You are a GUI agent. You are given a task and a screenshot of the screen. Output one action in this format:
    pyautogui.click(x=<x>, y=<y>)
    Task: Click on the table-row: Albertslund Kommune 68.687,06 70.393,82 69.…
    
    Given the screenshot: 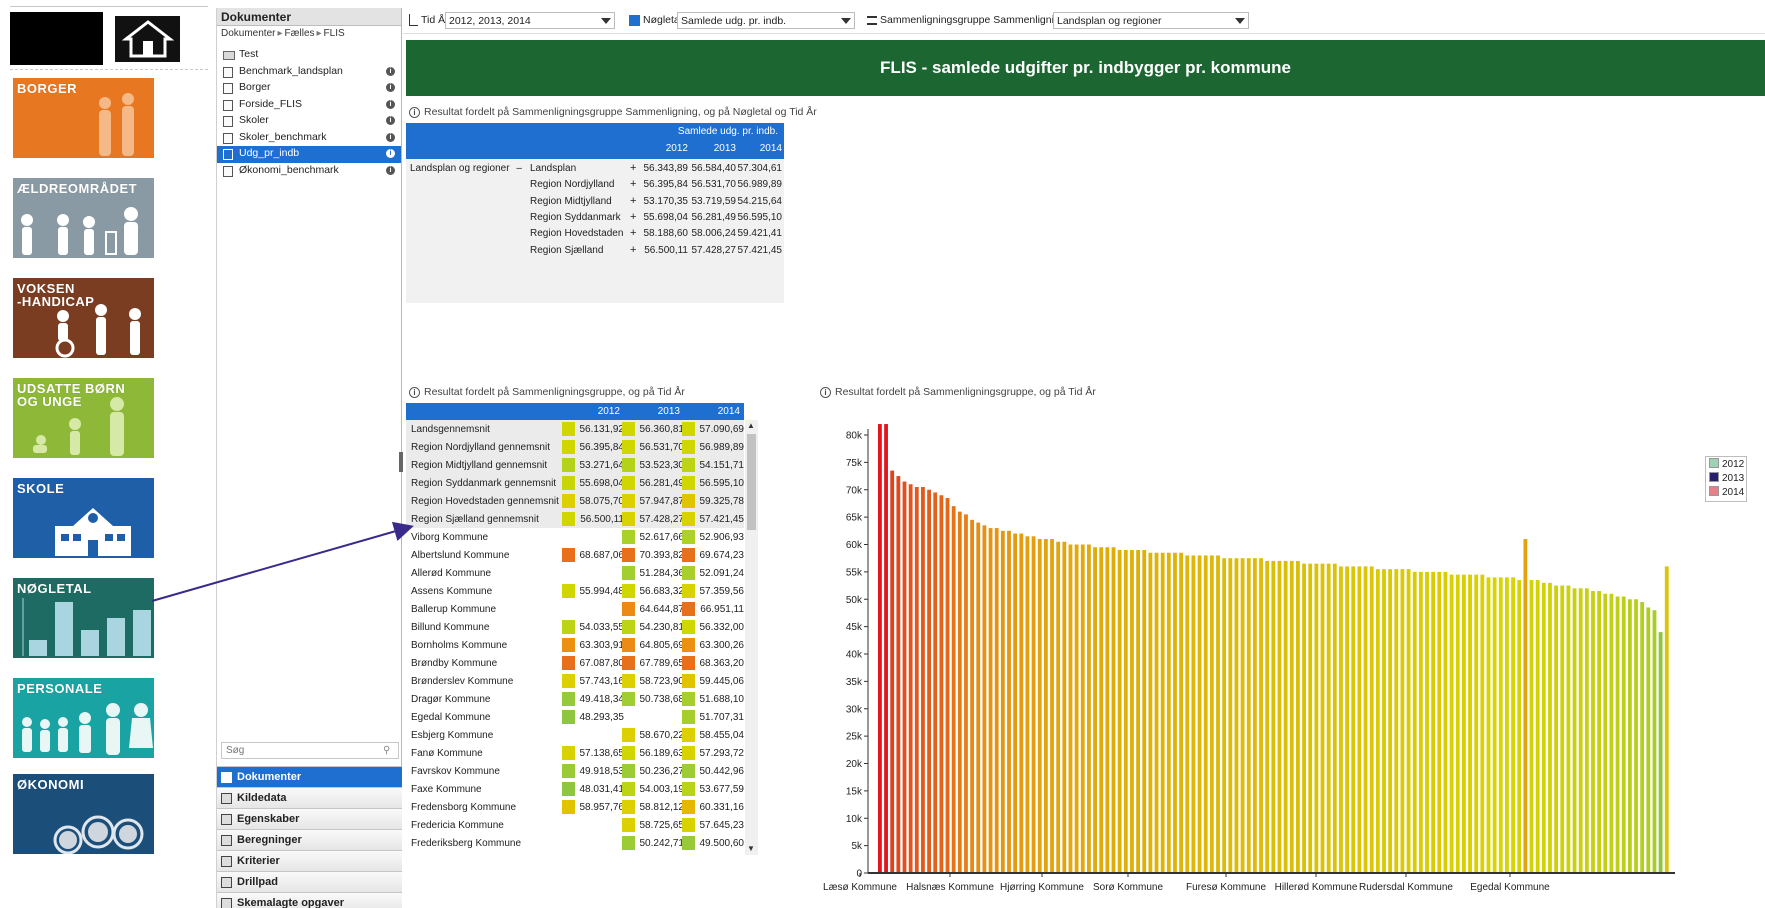 What is the action you would take?
    pyautogui.click(x=575, y=555)
    